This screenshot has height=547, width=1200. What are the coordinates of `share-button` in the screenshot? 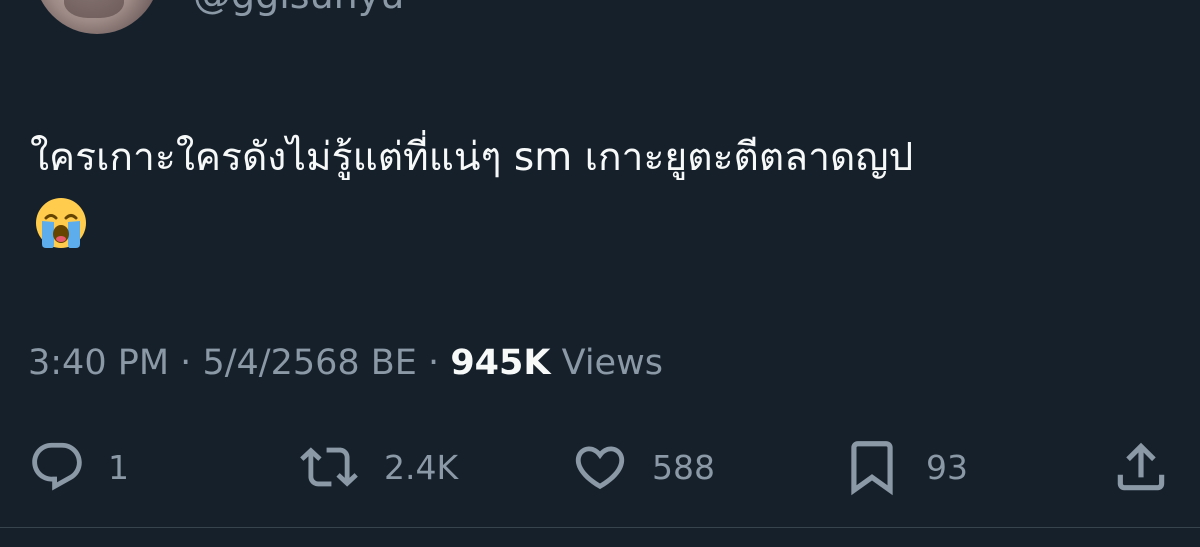 It's located at (1141, 467).